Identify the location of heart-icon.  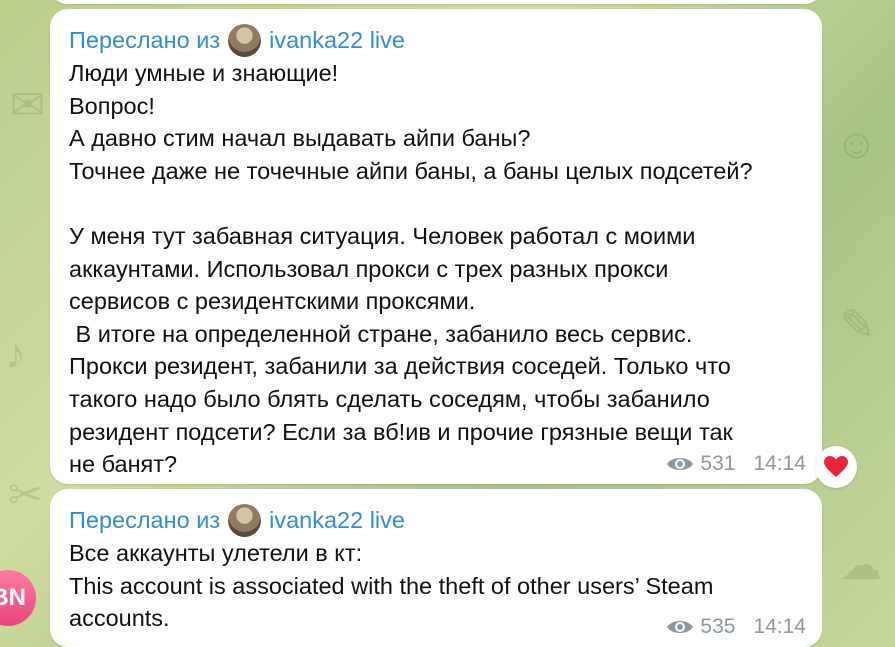
(836, 466).